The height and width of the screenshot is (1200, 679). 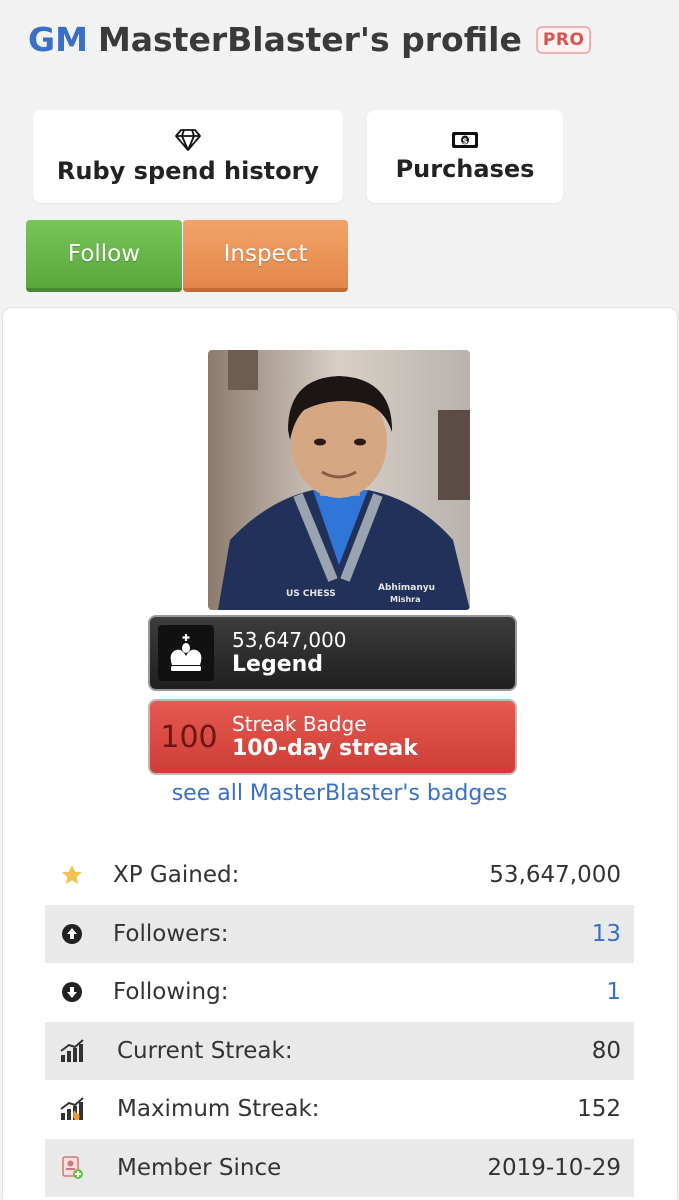 What do you see at coordinates (171, 992) in the screenshot?
I see `stat-label: Following:` at bounding box center [171, 992].